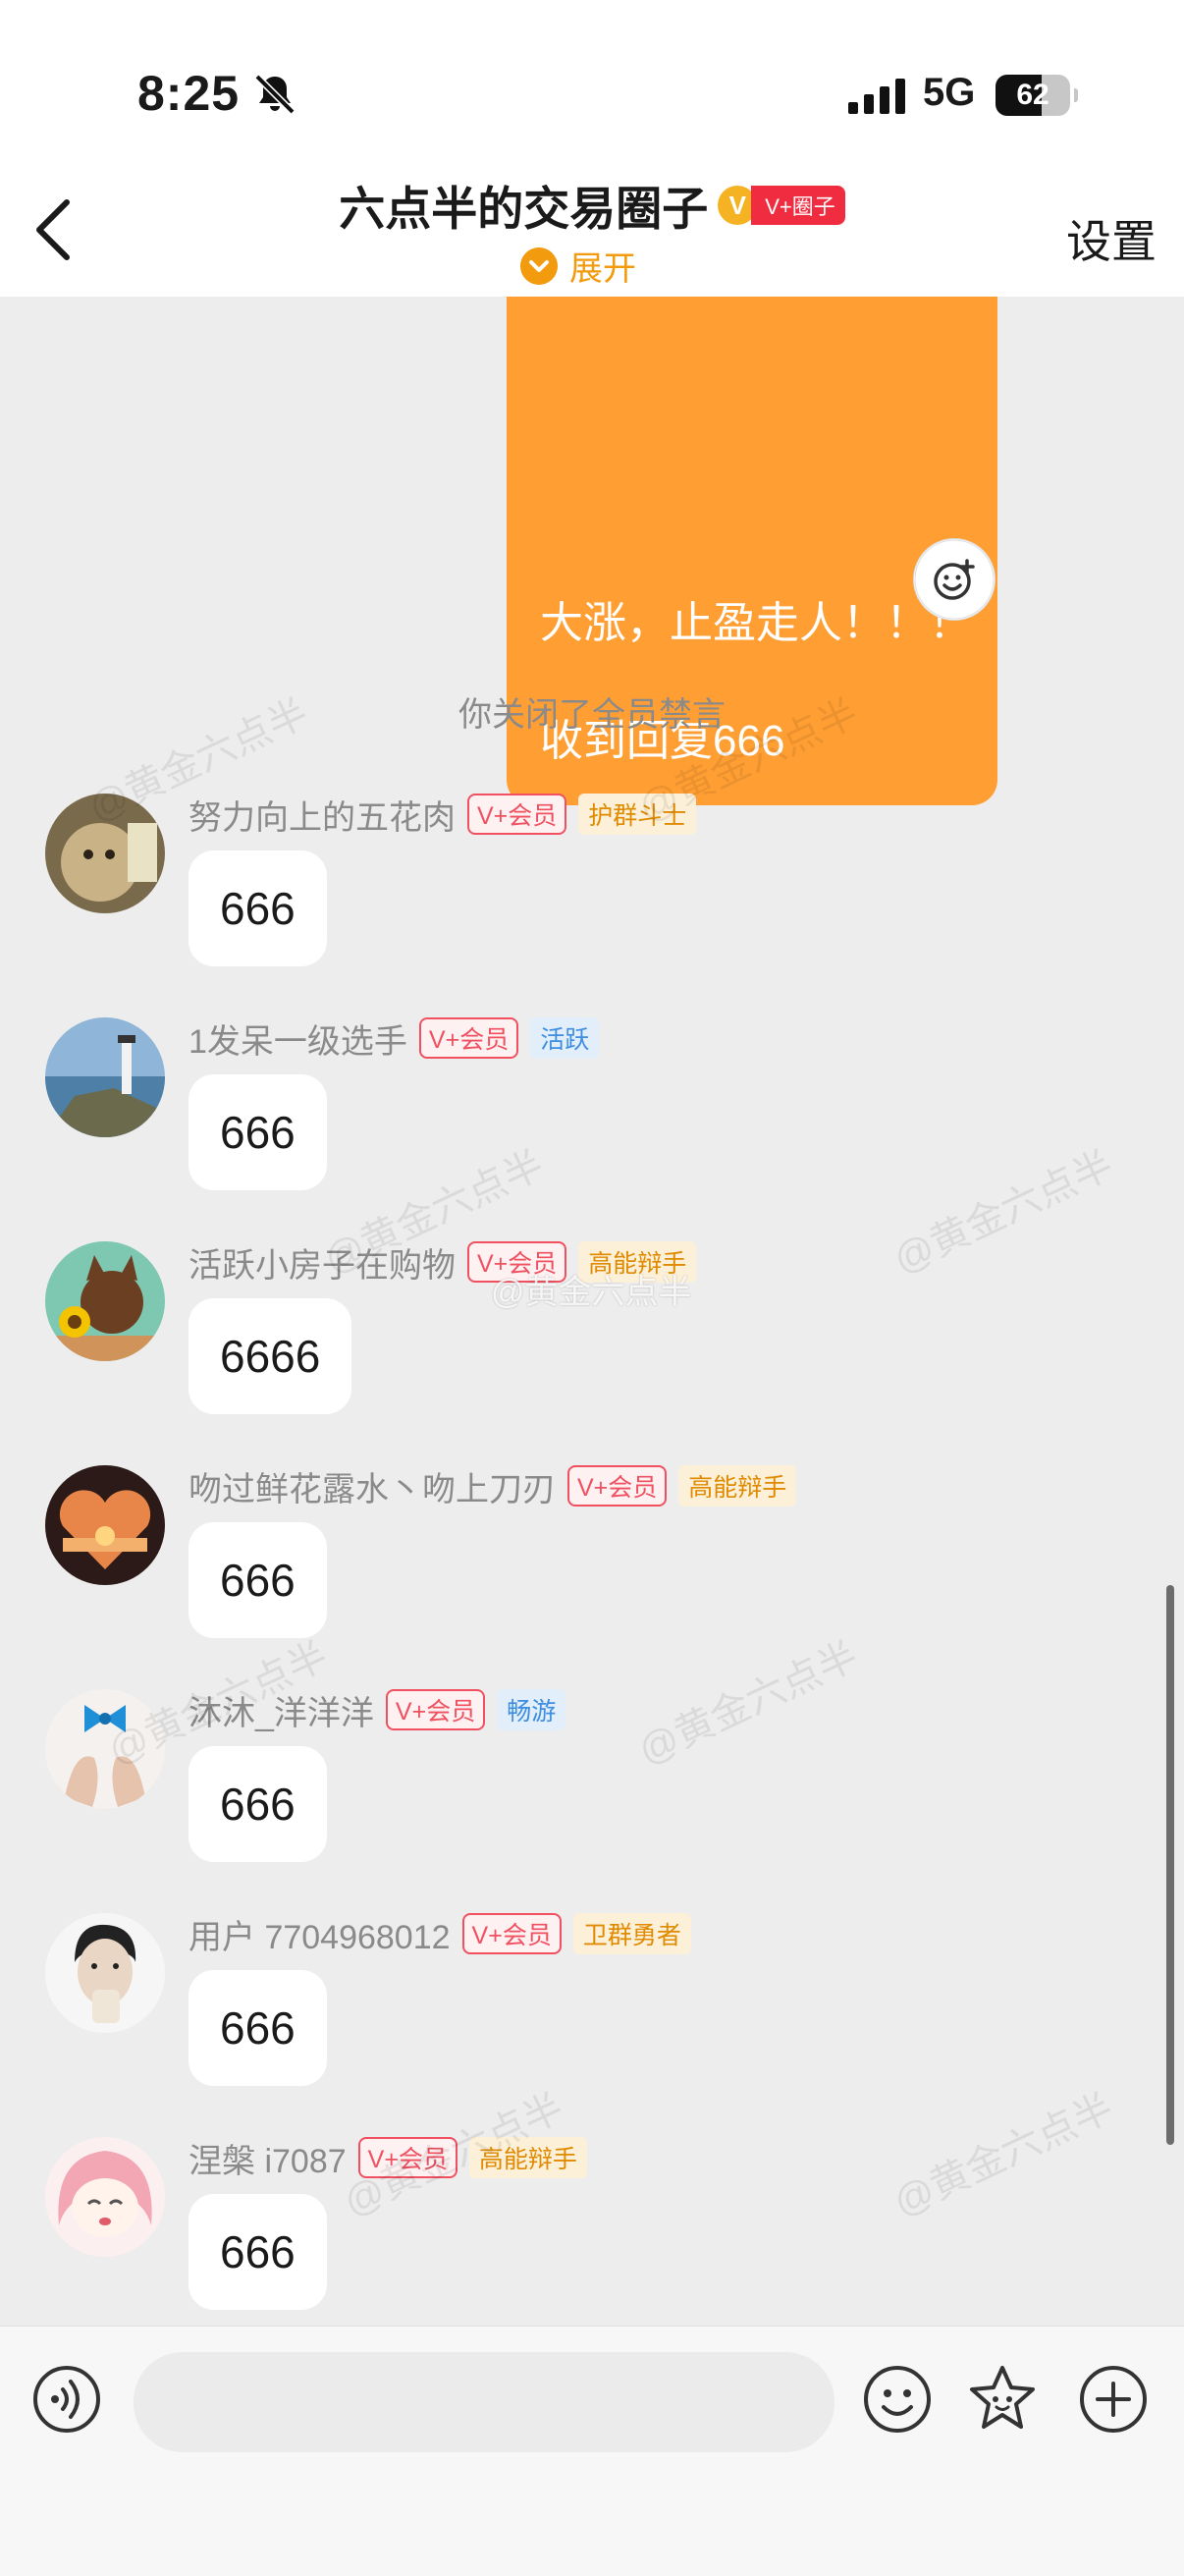 This screenshot has height=2576, width=1184. What do you see at coordinates (275, 95) in the screenshot?
I see `bell-slash-icon` at bounding box center [275, 95].